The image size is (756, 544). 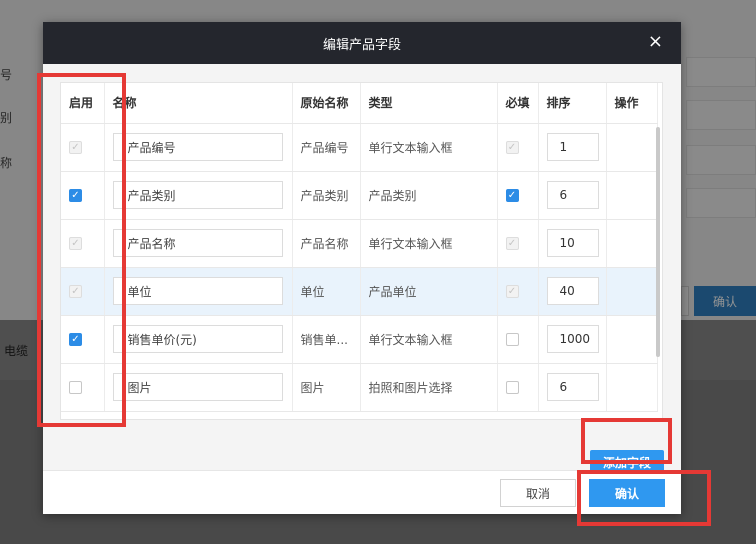 I want to click on table-row: ✓ 产品名称 单行文本输入框 ✓, so click(x=359, y=243).